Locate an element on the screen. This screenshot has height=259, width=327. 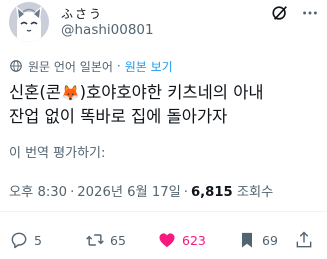
share-button is located at coordinates (306, 240).